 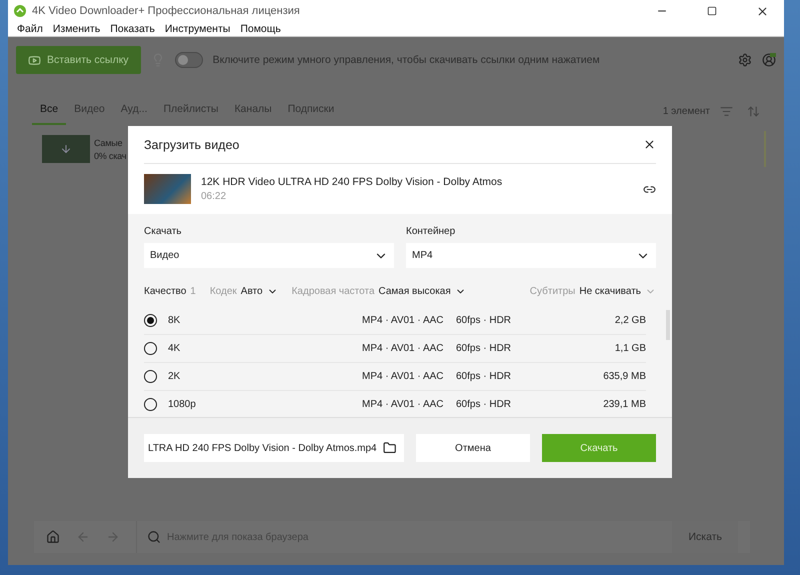 I want to click on quality-option: 4K MP4 · AV01 · AAC 60fps · HDR 1,1 GB, so click(x=395, y=349).